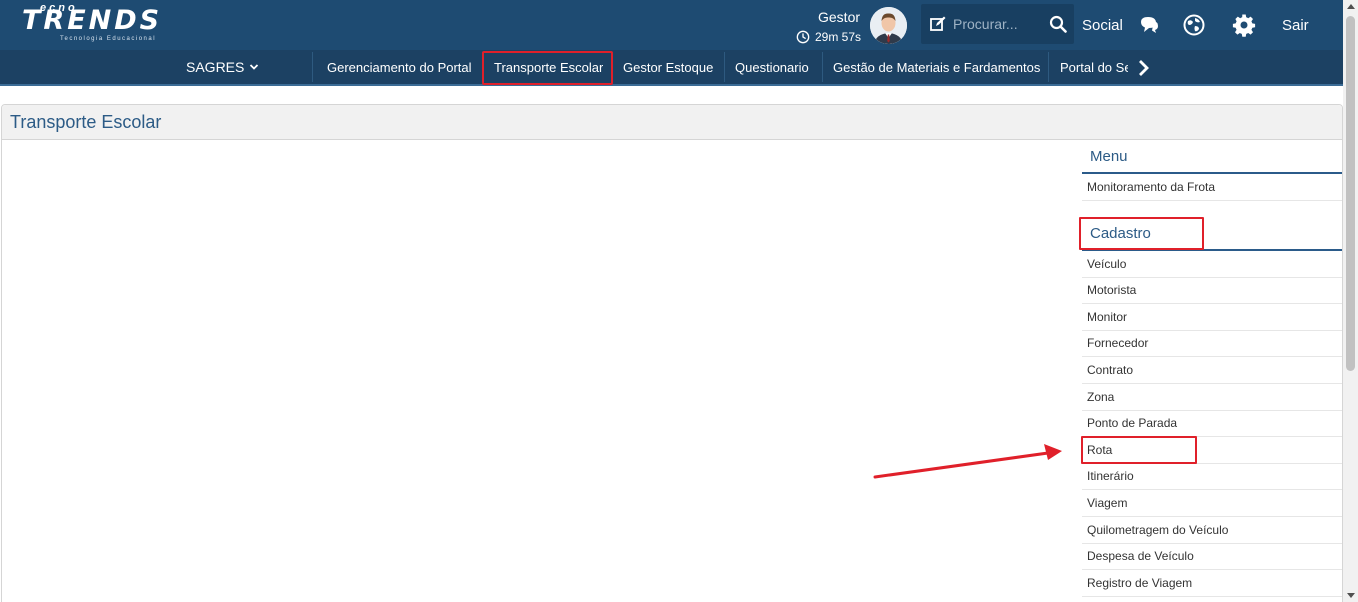  I want to click on user-name: Gestor, so click(839, 17).